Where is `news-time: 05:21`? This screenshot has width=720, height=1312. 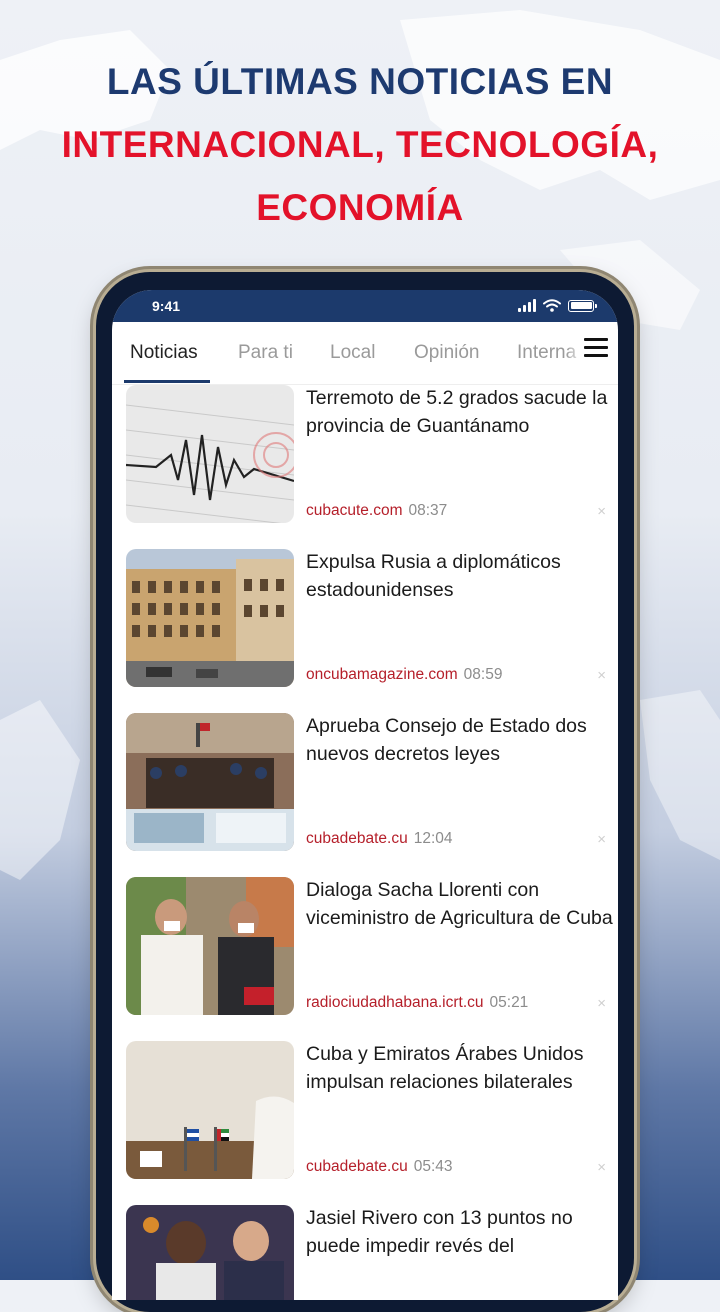
news-time: 05:21 is located at coordinates (509, 1002).